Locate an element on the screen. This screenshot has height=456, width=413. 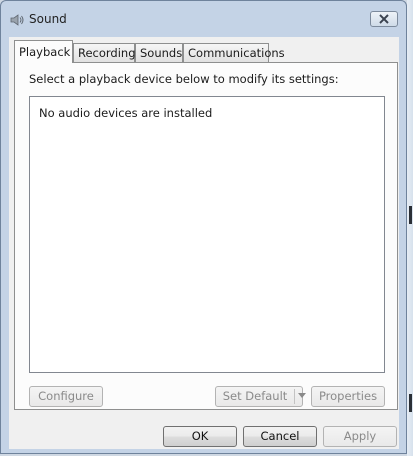
chevron-down-icon is located at coordinates (302, 395).